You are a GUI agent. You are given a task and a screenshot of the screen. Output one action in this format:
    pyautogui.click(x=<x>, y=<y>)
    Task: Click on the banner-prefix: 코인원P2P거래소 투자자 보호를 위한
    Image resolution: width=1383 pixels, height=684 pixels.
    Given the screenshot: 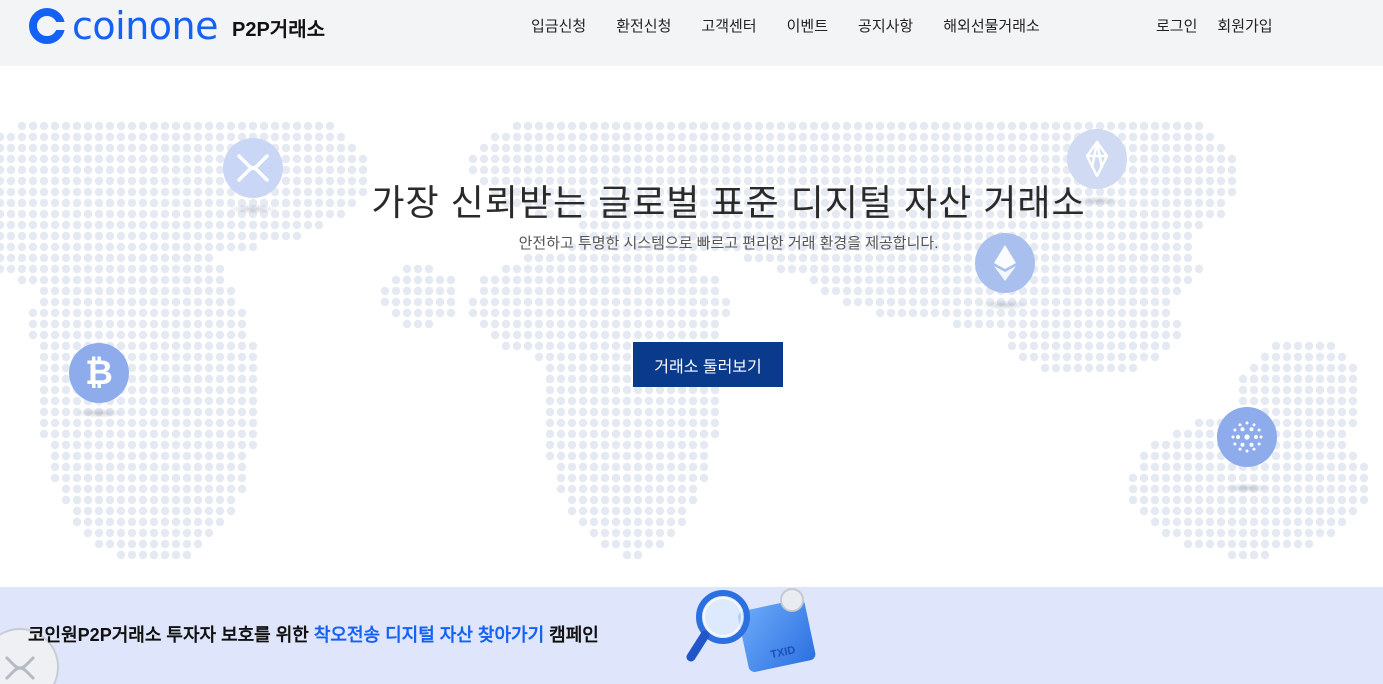 What is the action you would take?
    pyautogui.click(x=171, y=635)
    